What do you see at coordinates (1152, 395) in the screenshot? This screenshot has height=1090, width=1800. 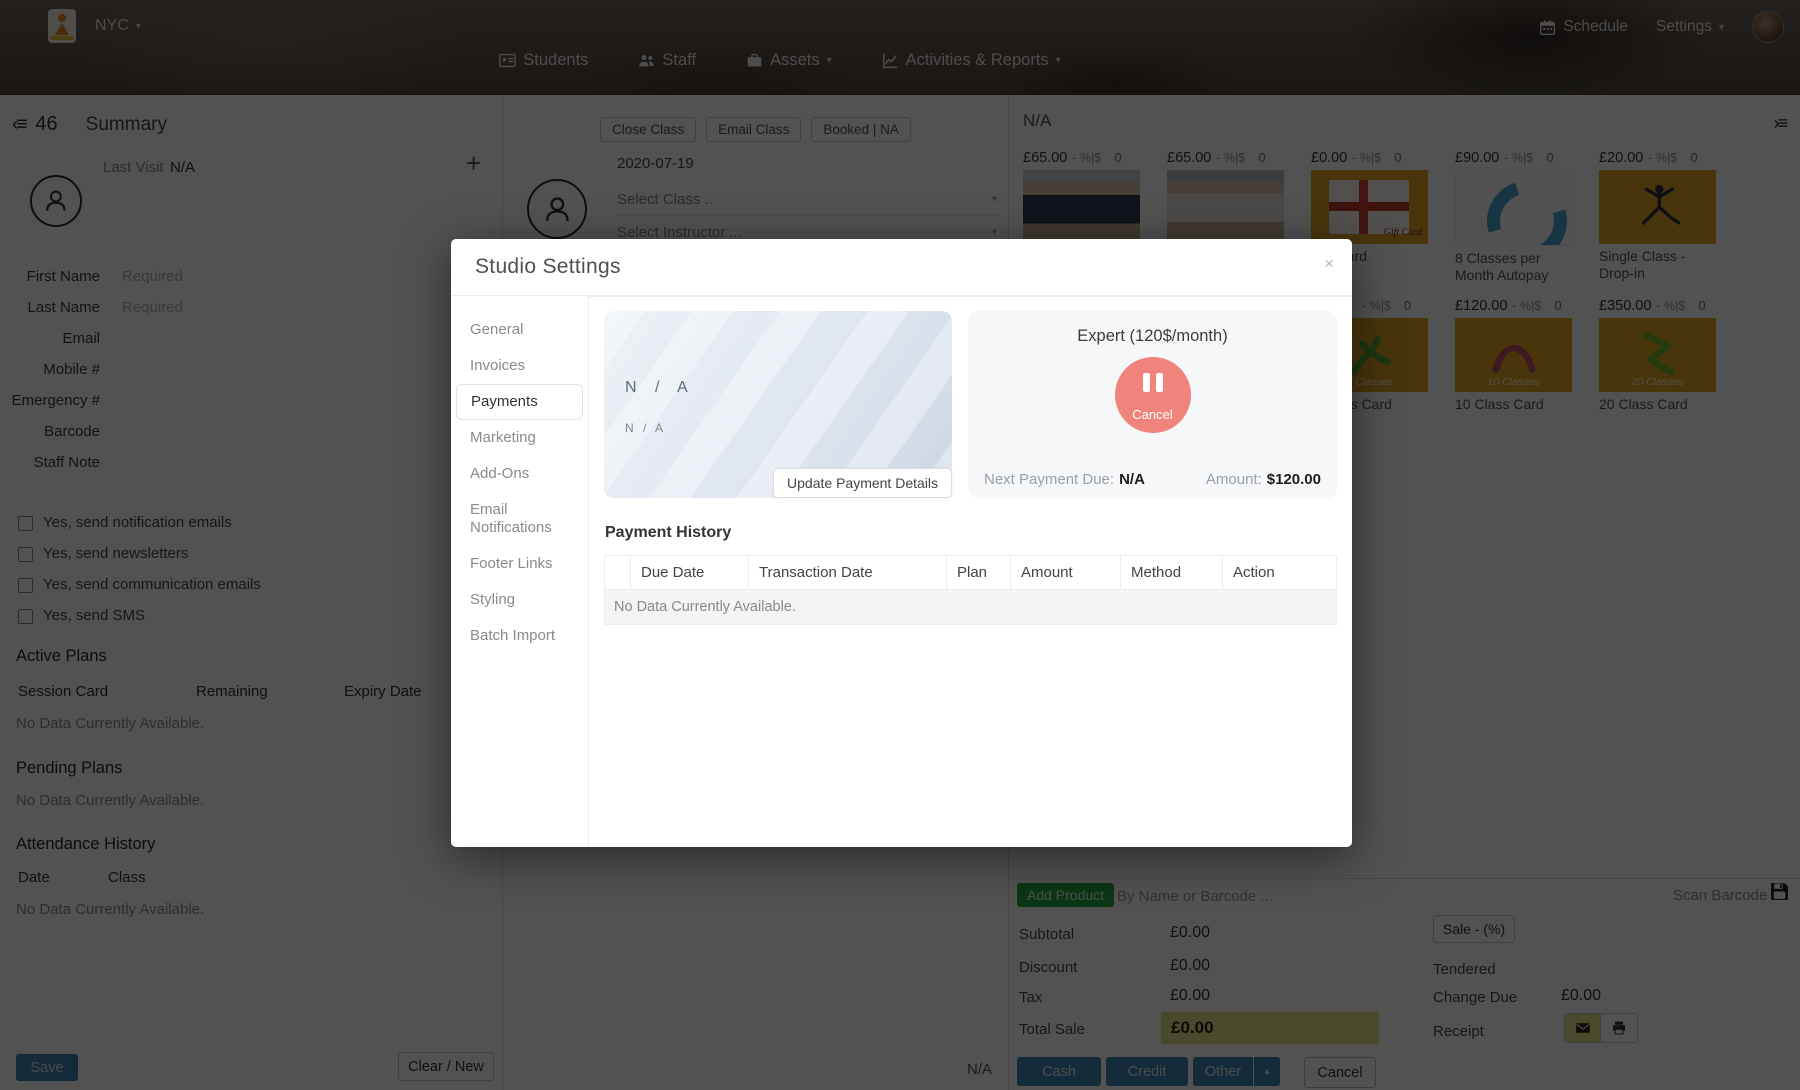 I see `cancel-subscription-button: Cancel` at bounding box center [1152, 395].